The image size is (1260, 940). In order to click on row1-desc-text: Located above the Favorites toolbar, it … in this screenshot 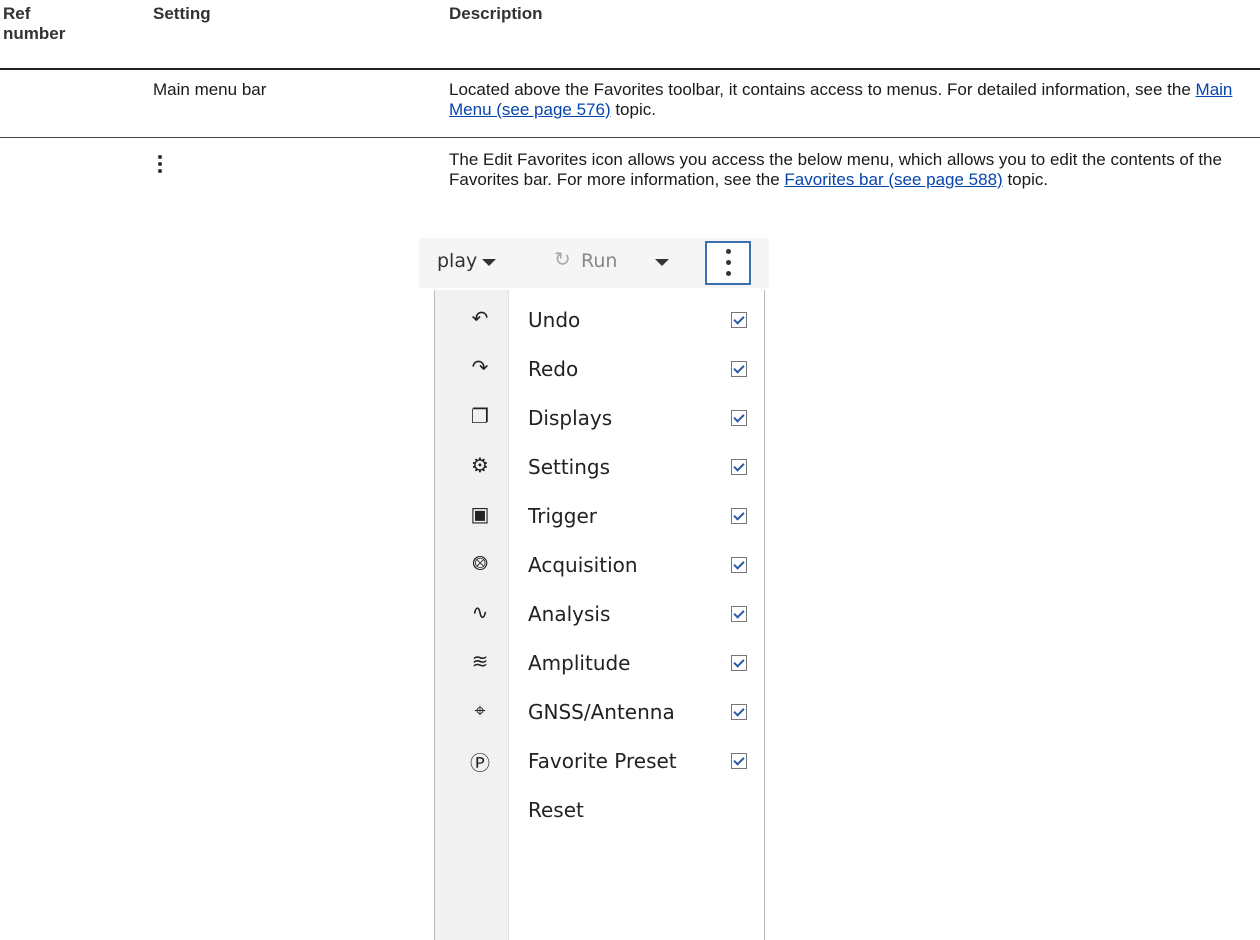, I will do `click(822, 89)`.